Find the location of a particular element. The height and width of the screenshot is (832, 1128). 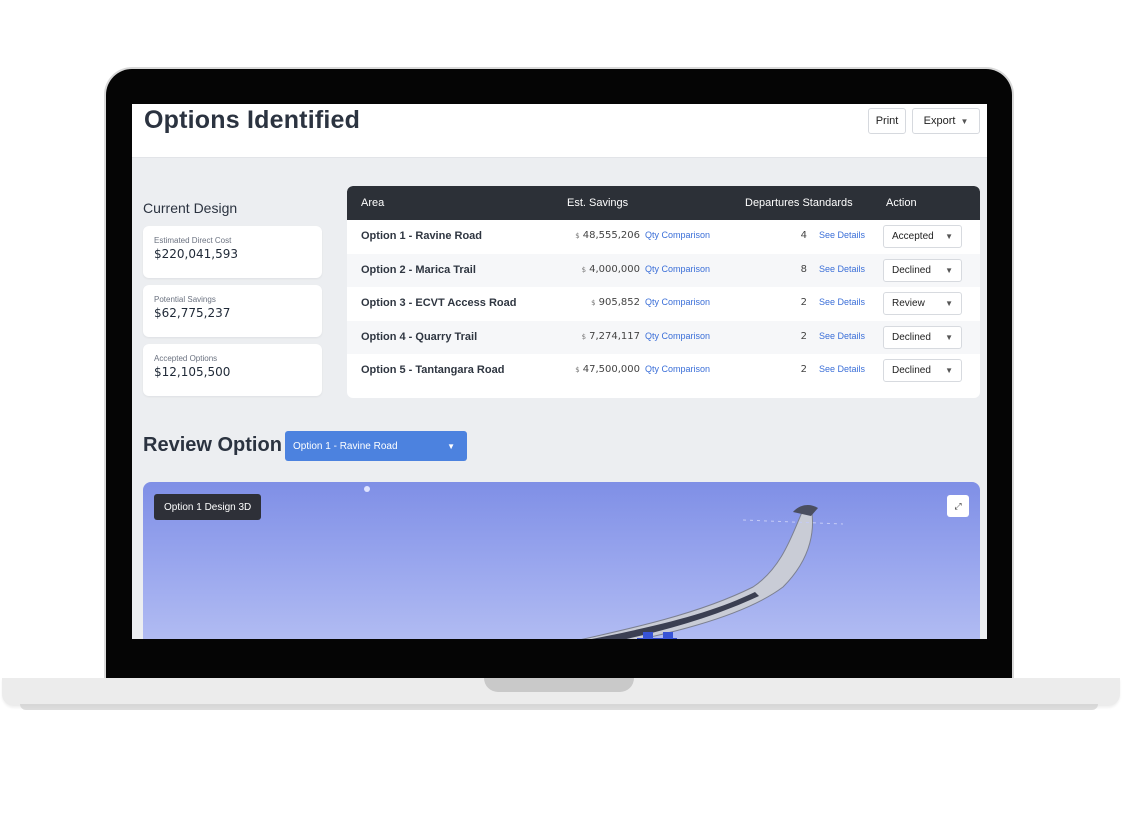

row-savings: $7,274,117 is located at coordinates (610, 336).